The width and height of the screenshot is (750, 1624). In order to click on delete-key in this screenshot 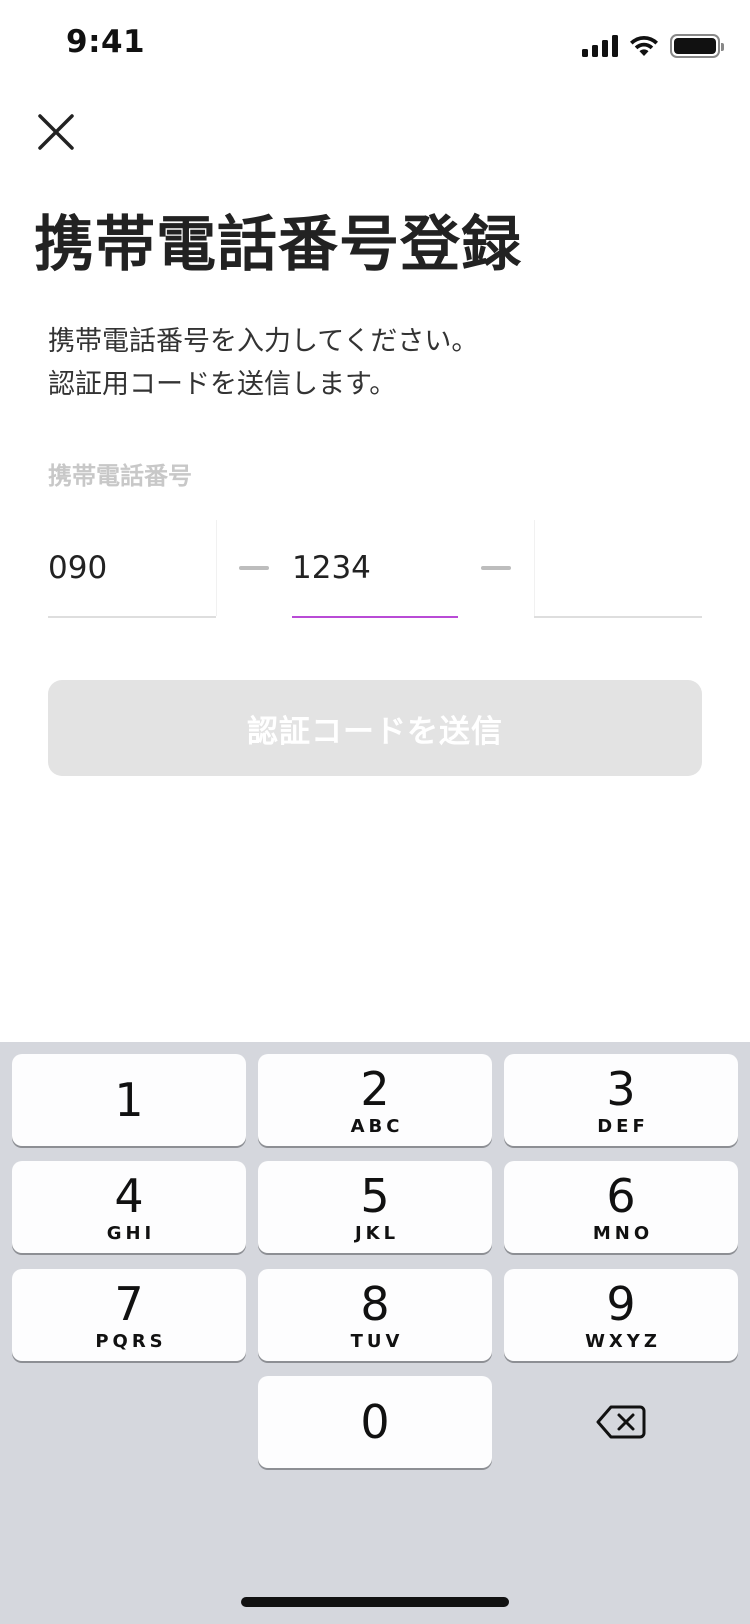, I will do `click(621, 1422)`.